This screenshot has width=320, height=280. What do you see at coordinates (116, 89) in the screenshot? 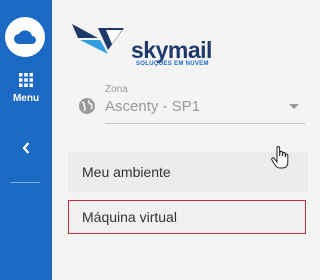
I see `zone-label: Zona` at bounding box center [116, 89].